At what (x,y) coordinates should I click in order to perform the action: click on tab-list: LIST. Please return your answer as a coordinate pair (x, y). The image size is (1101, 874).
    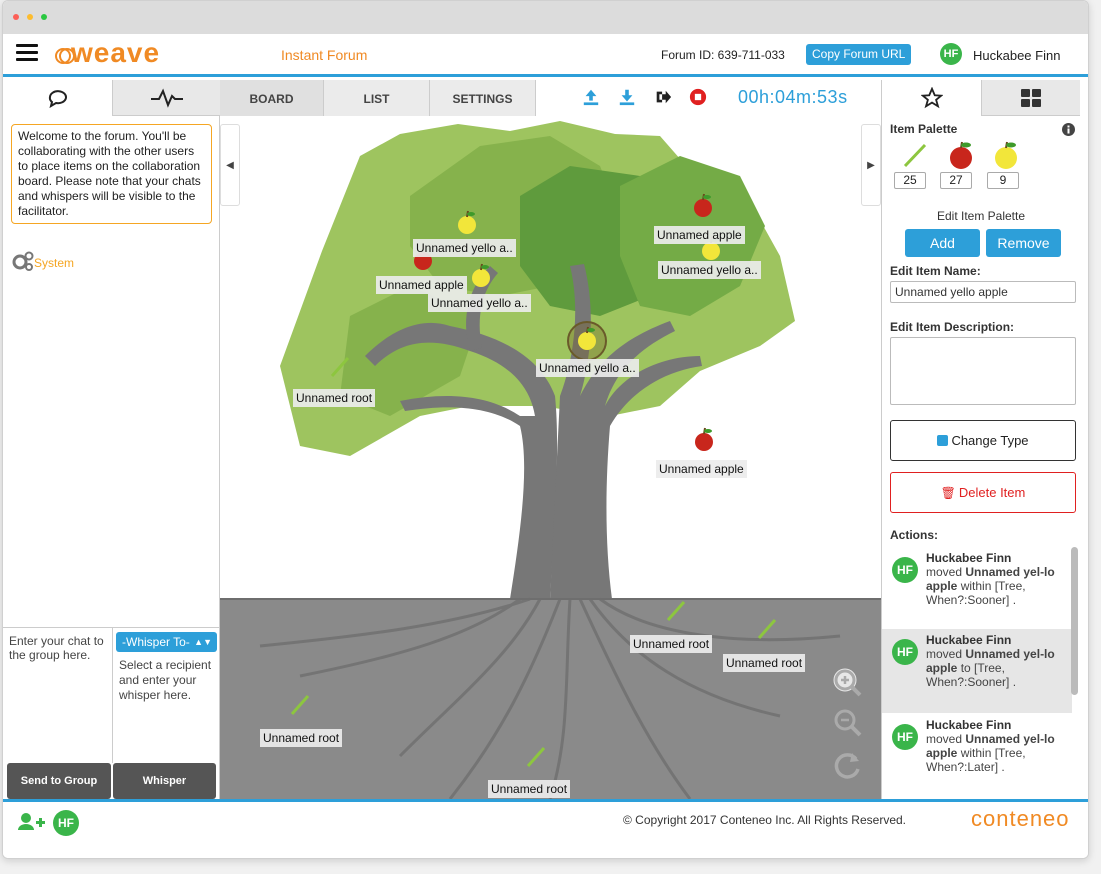
    Looking at the image, I should click on (377, 98).